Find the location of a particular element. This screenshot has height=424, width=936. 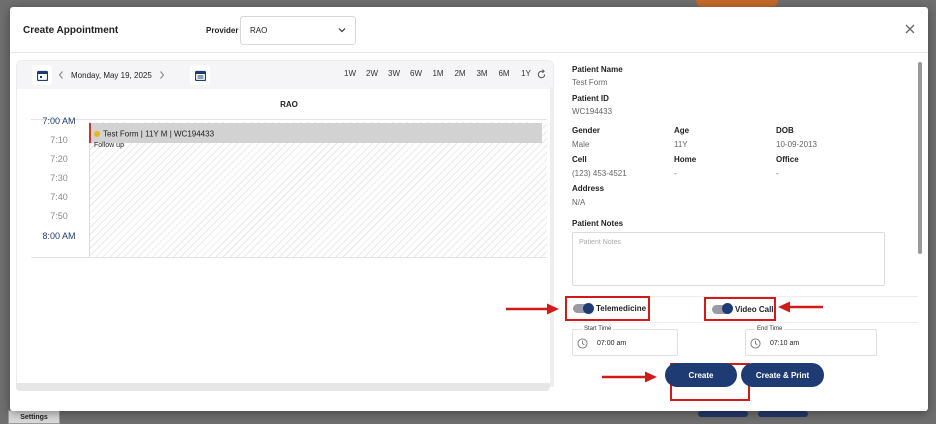

provider-value: RAO is located at coordinates (259, 30).